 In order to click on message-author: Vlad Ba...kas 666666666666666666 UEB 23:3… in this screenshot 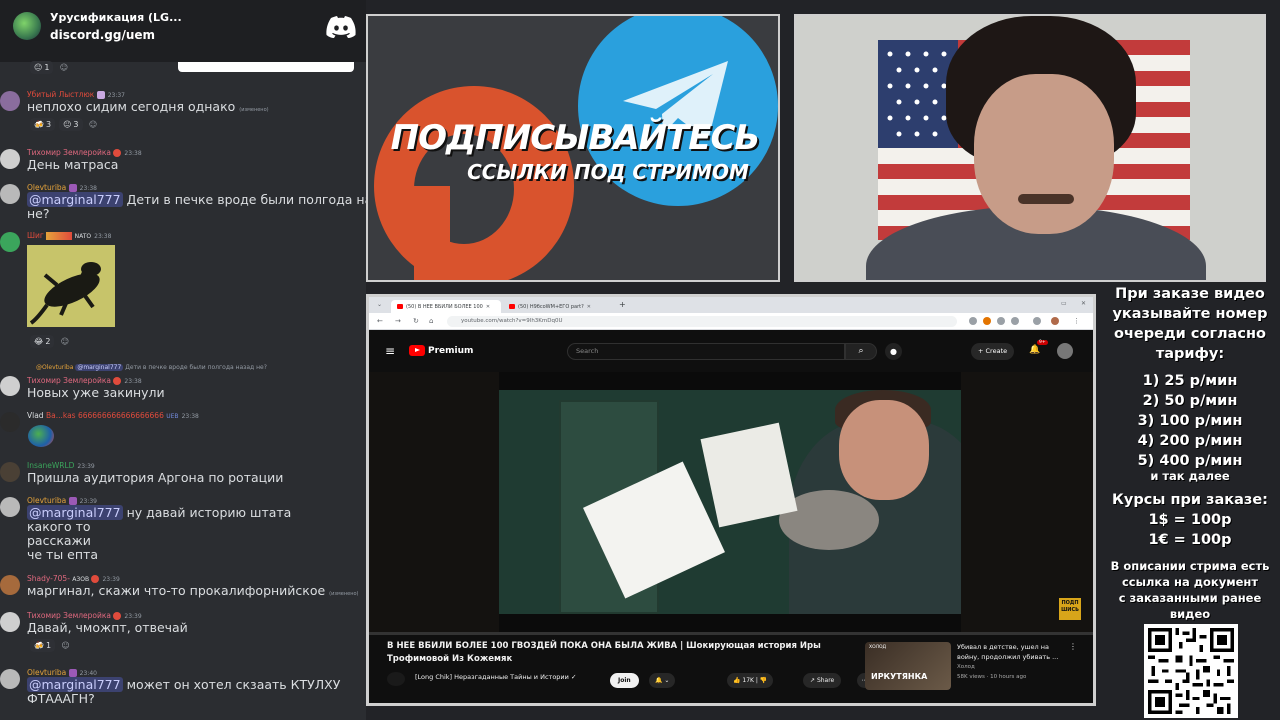, I will do `click(113, 415)`.